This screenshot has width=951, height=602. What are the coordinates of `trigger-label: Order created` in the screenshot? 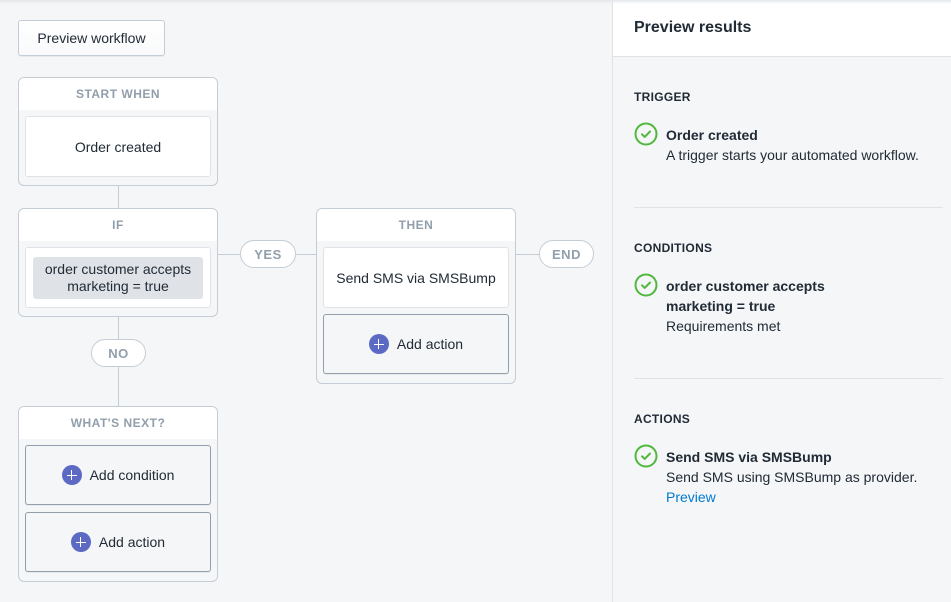 It's located at (118, 146).